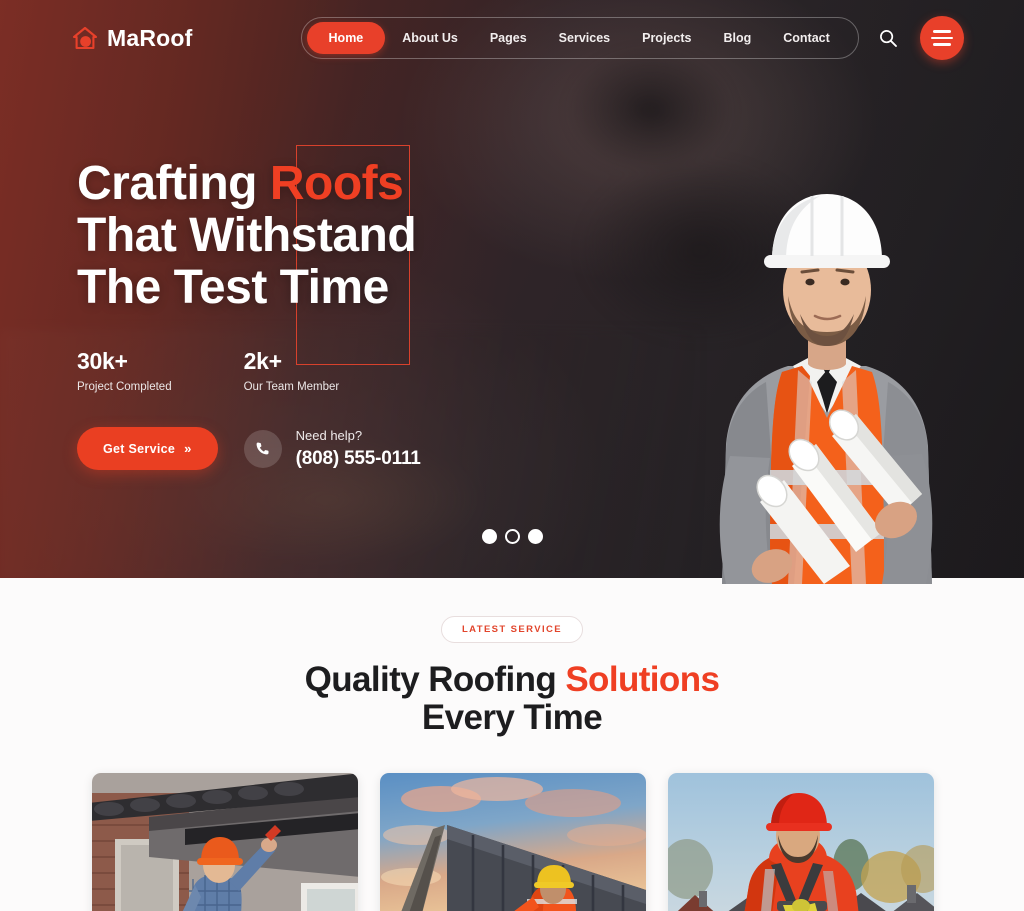 The width and height of the screenshot is (1024, 911). I want to click on services-heading: Quality Roofing Solutions Every Time, so click(512, 699).